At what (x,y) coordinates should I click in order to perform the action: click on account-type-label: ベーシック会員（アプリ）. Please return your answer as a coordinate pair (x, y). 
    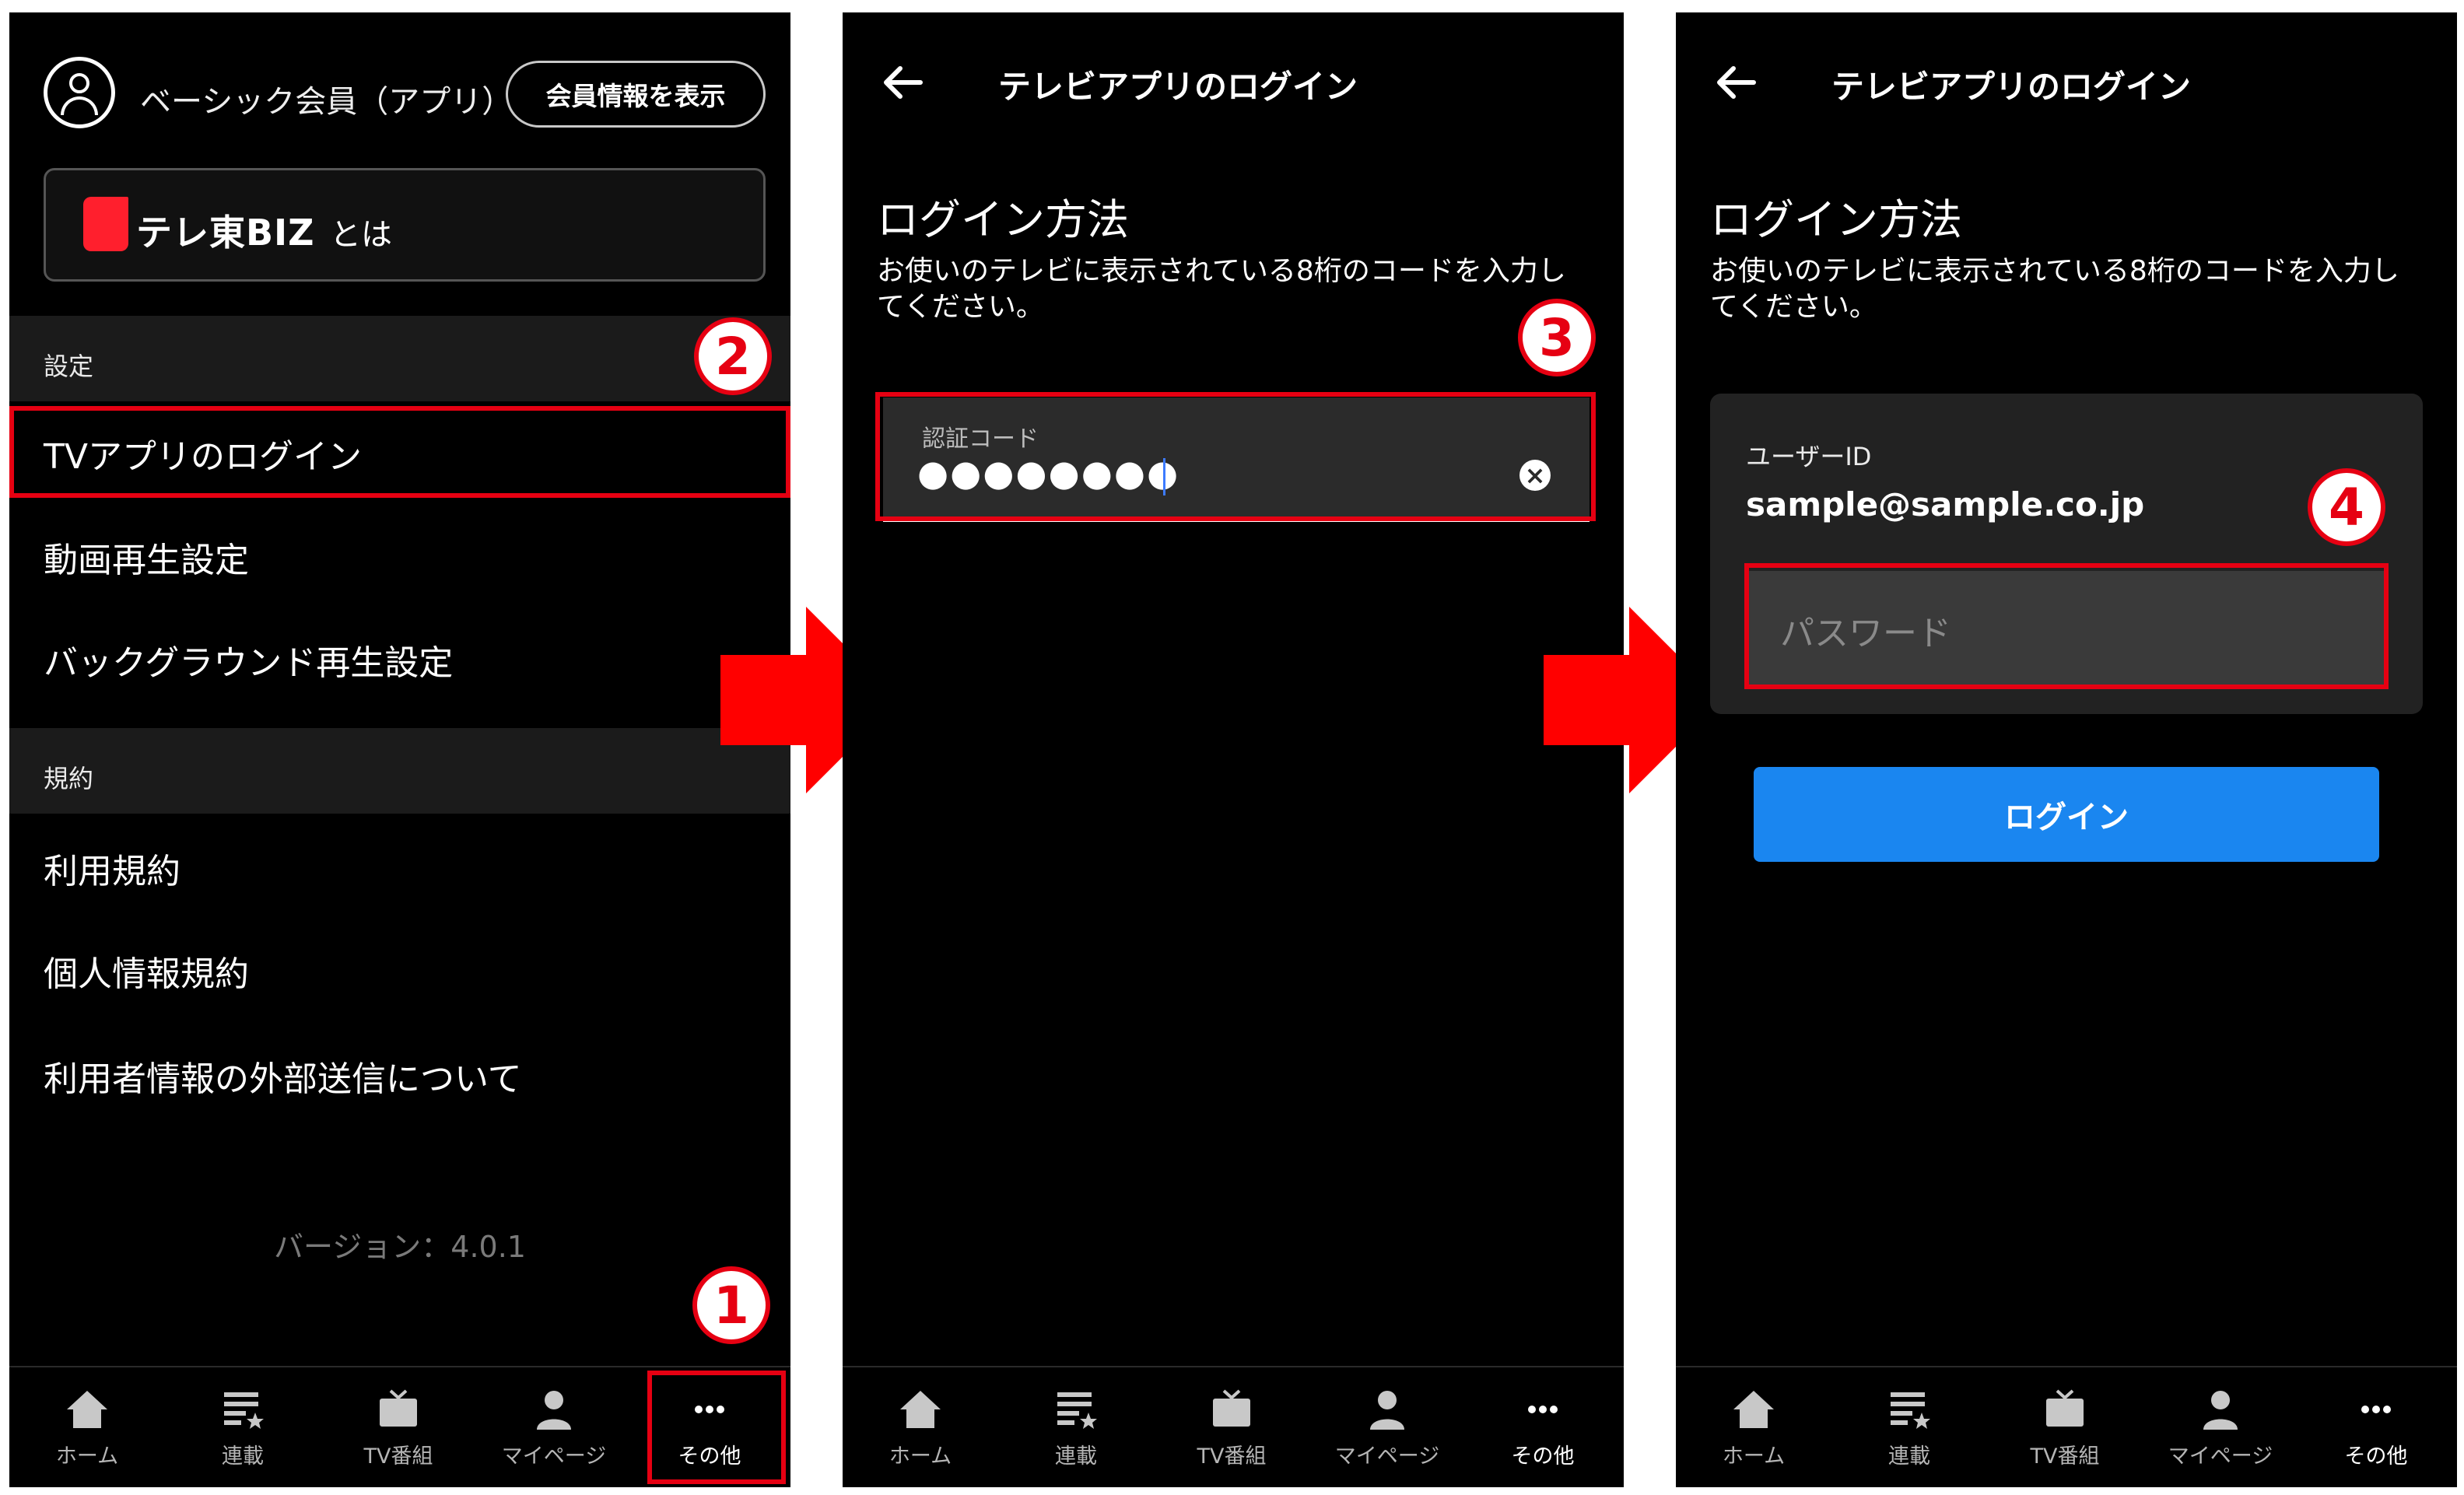
    Looking at the image, I should click on (326, 102).